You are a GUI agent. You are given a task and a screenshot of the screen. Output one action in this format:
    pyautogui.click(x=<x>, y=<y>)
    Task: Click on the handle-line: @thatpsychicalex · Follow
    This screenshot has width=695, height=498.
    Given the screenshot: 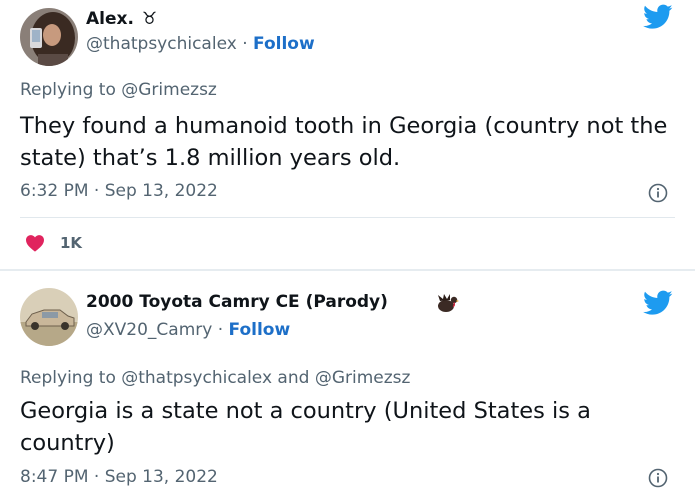 What is the action you would take?
    pyautogui.click(x=200, y=44)
    